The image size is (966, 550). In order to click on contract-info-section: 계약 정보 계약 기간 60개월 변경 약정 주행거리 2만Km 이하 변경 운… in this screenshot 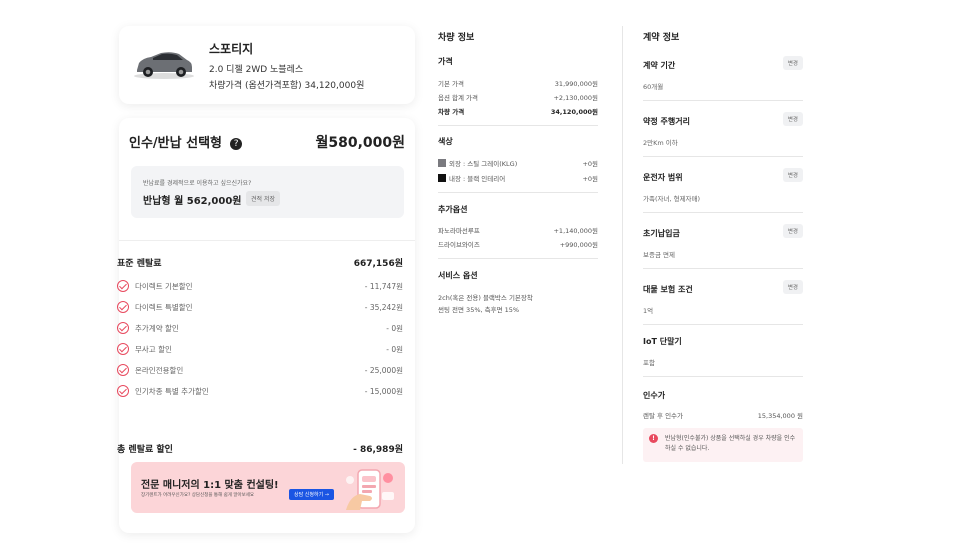, I will do `click(723, 250)`.